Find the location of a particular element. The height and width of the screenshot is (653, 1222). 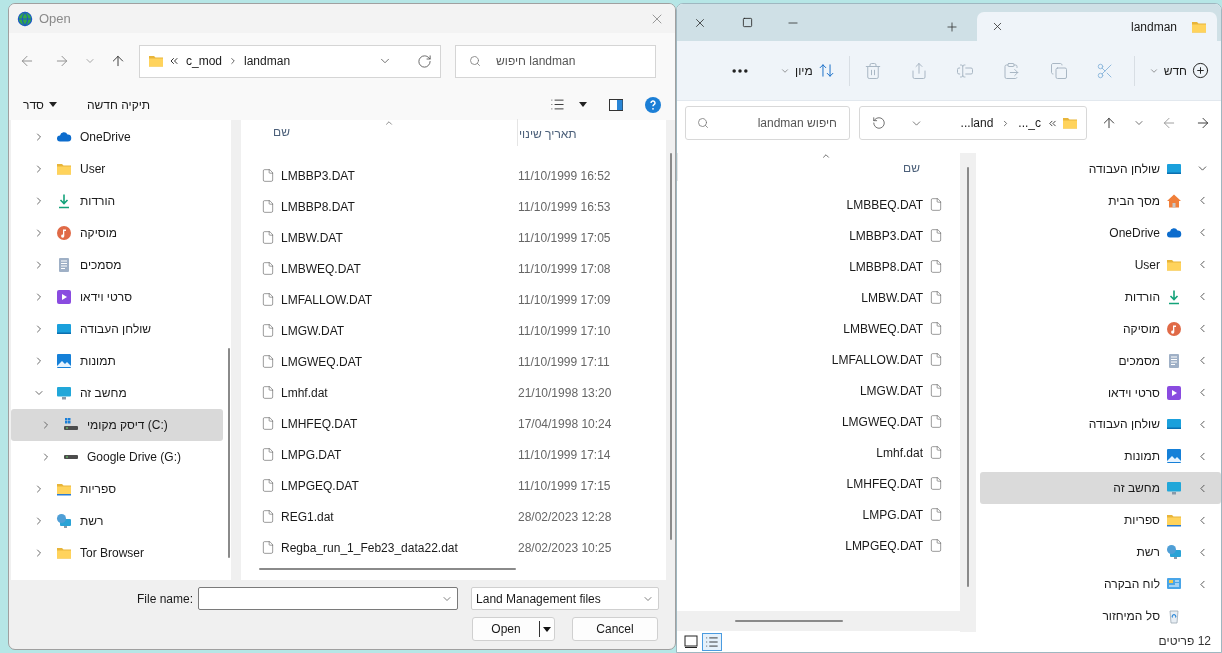

tree-item: Google Drive (G:) is located at coordinates (117, 457).